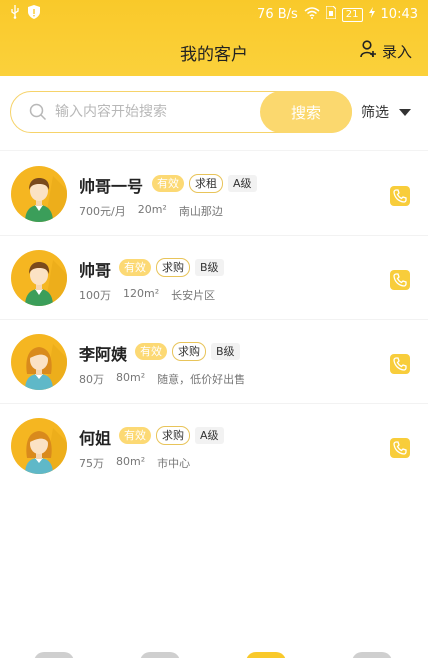  What do you see at coordinates (214, 362) in the screenshot?
I see `customer-row: 李阿姨 有效 求购 B级 80万 80m² 随意，低价好出售` at bounding box center [214, 362].